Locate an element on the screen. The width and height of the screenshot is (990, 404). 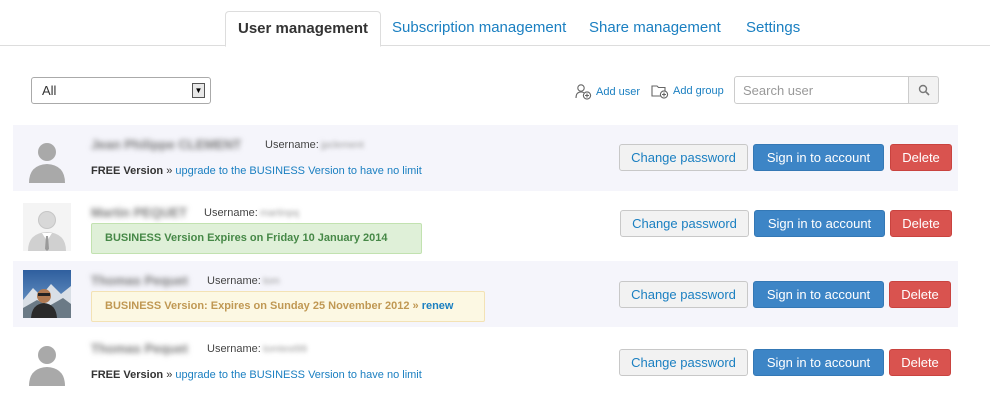
add-user-link: Add user is located at coordinates (607, 91).